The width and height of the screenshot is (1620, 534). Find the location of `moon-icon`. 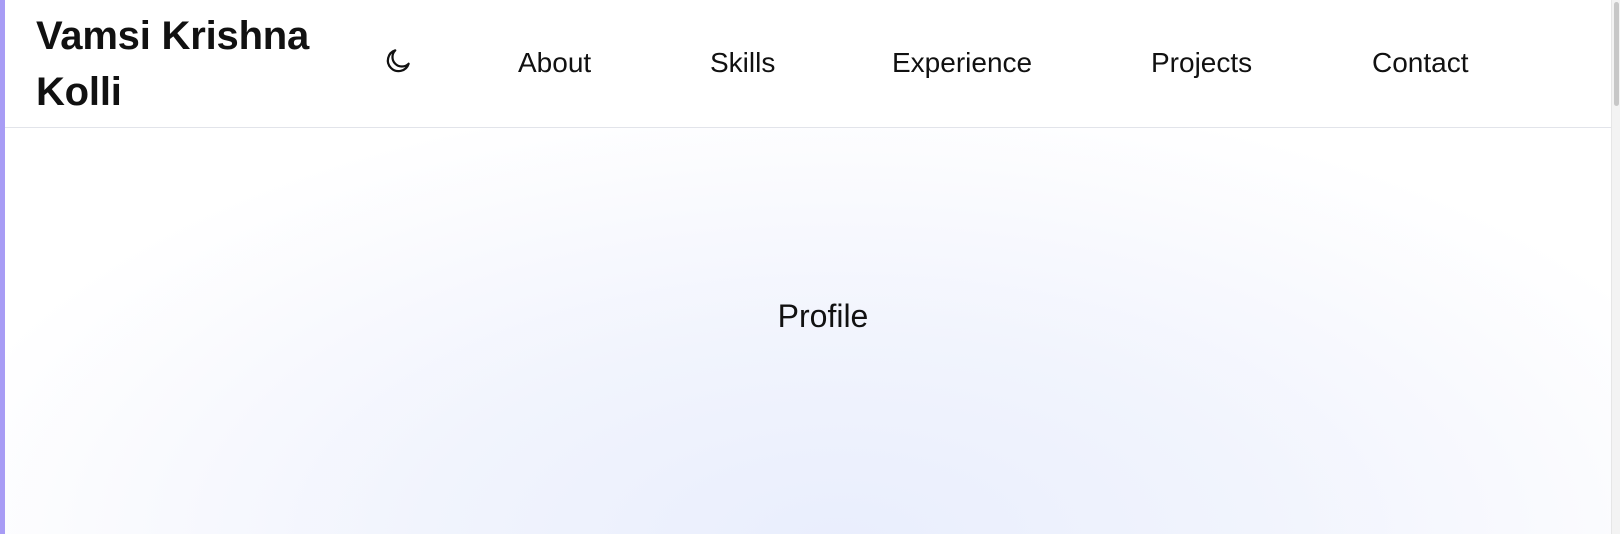

moon-icon is located at coordinates (398, 63).